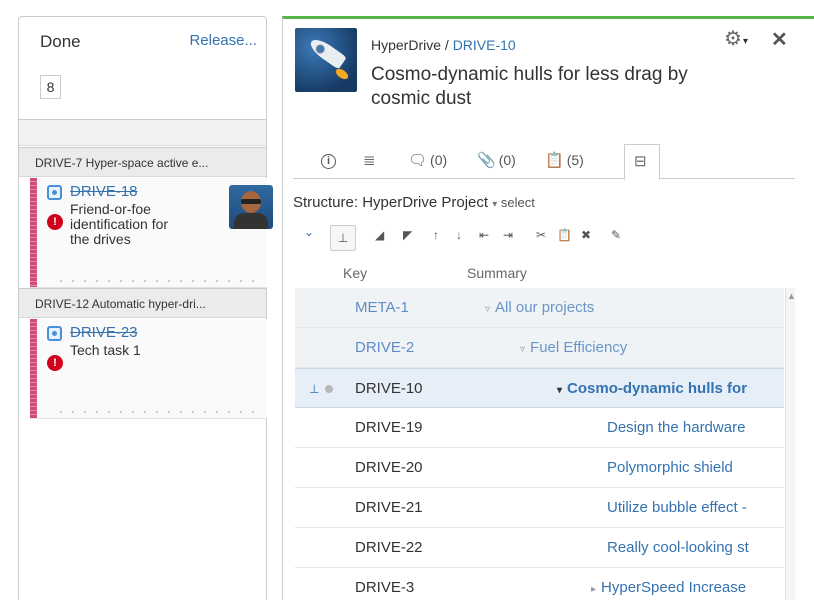  I want to click on column-title: Done, so click(60, 41).